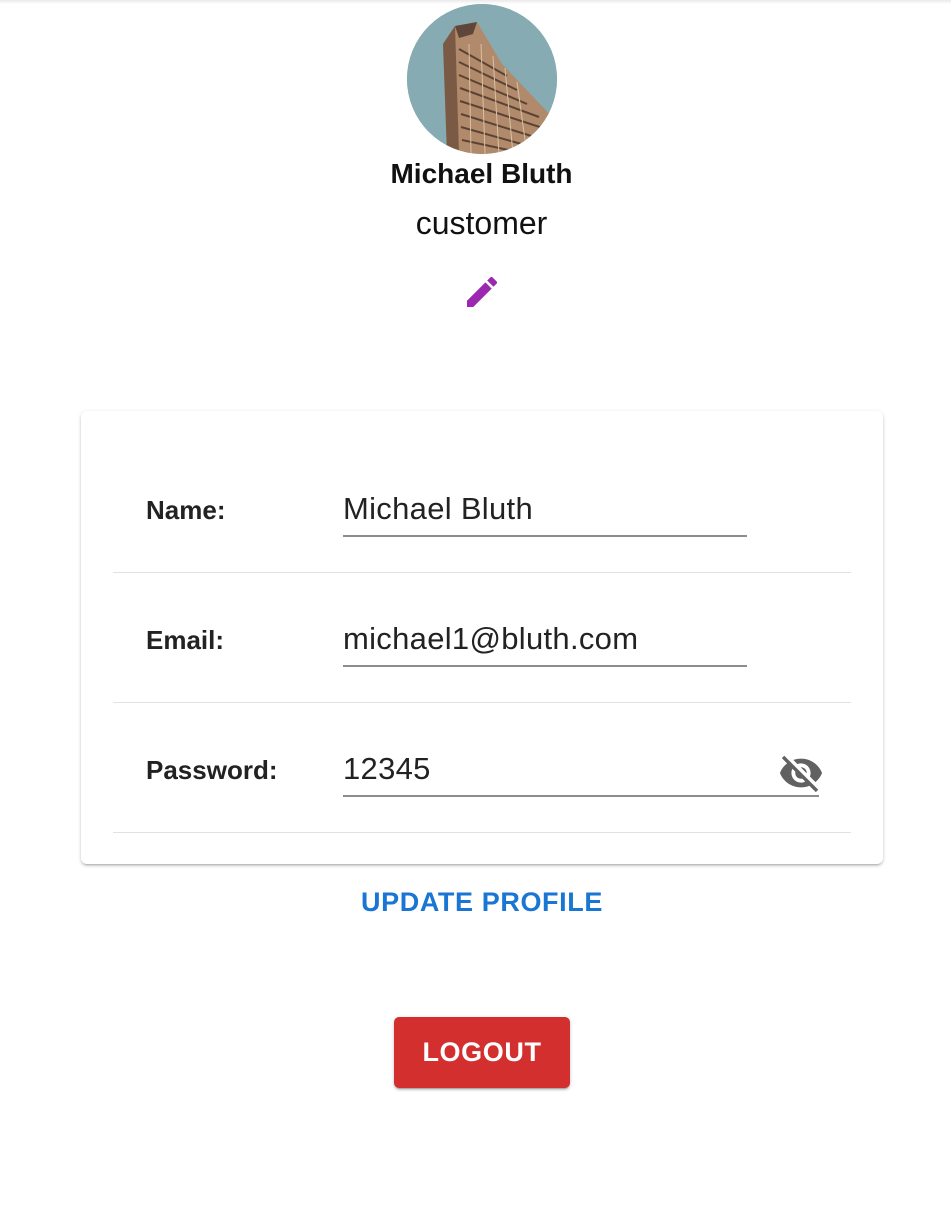 This screenshot has width=951, height=1213. I want to click on avatar-image, so click(482, 79).